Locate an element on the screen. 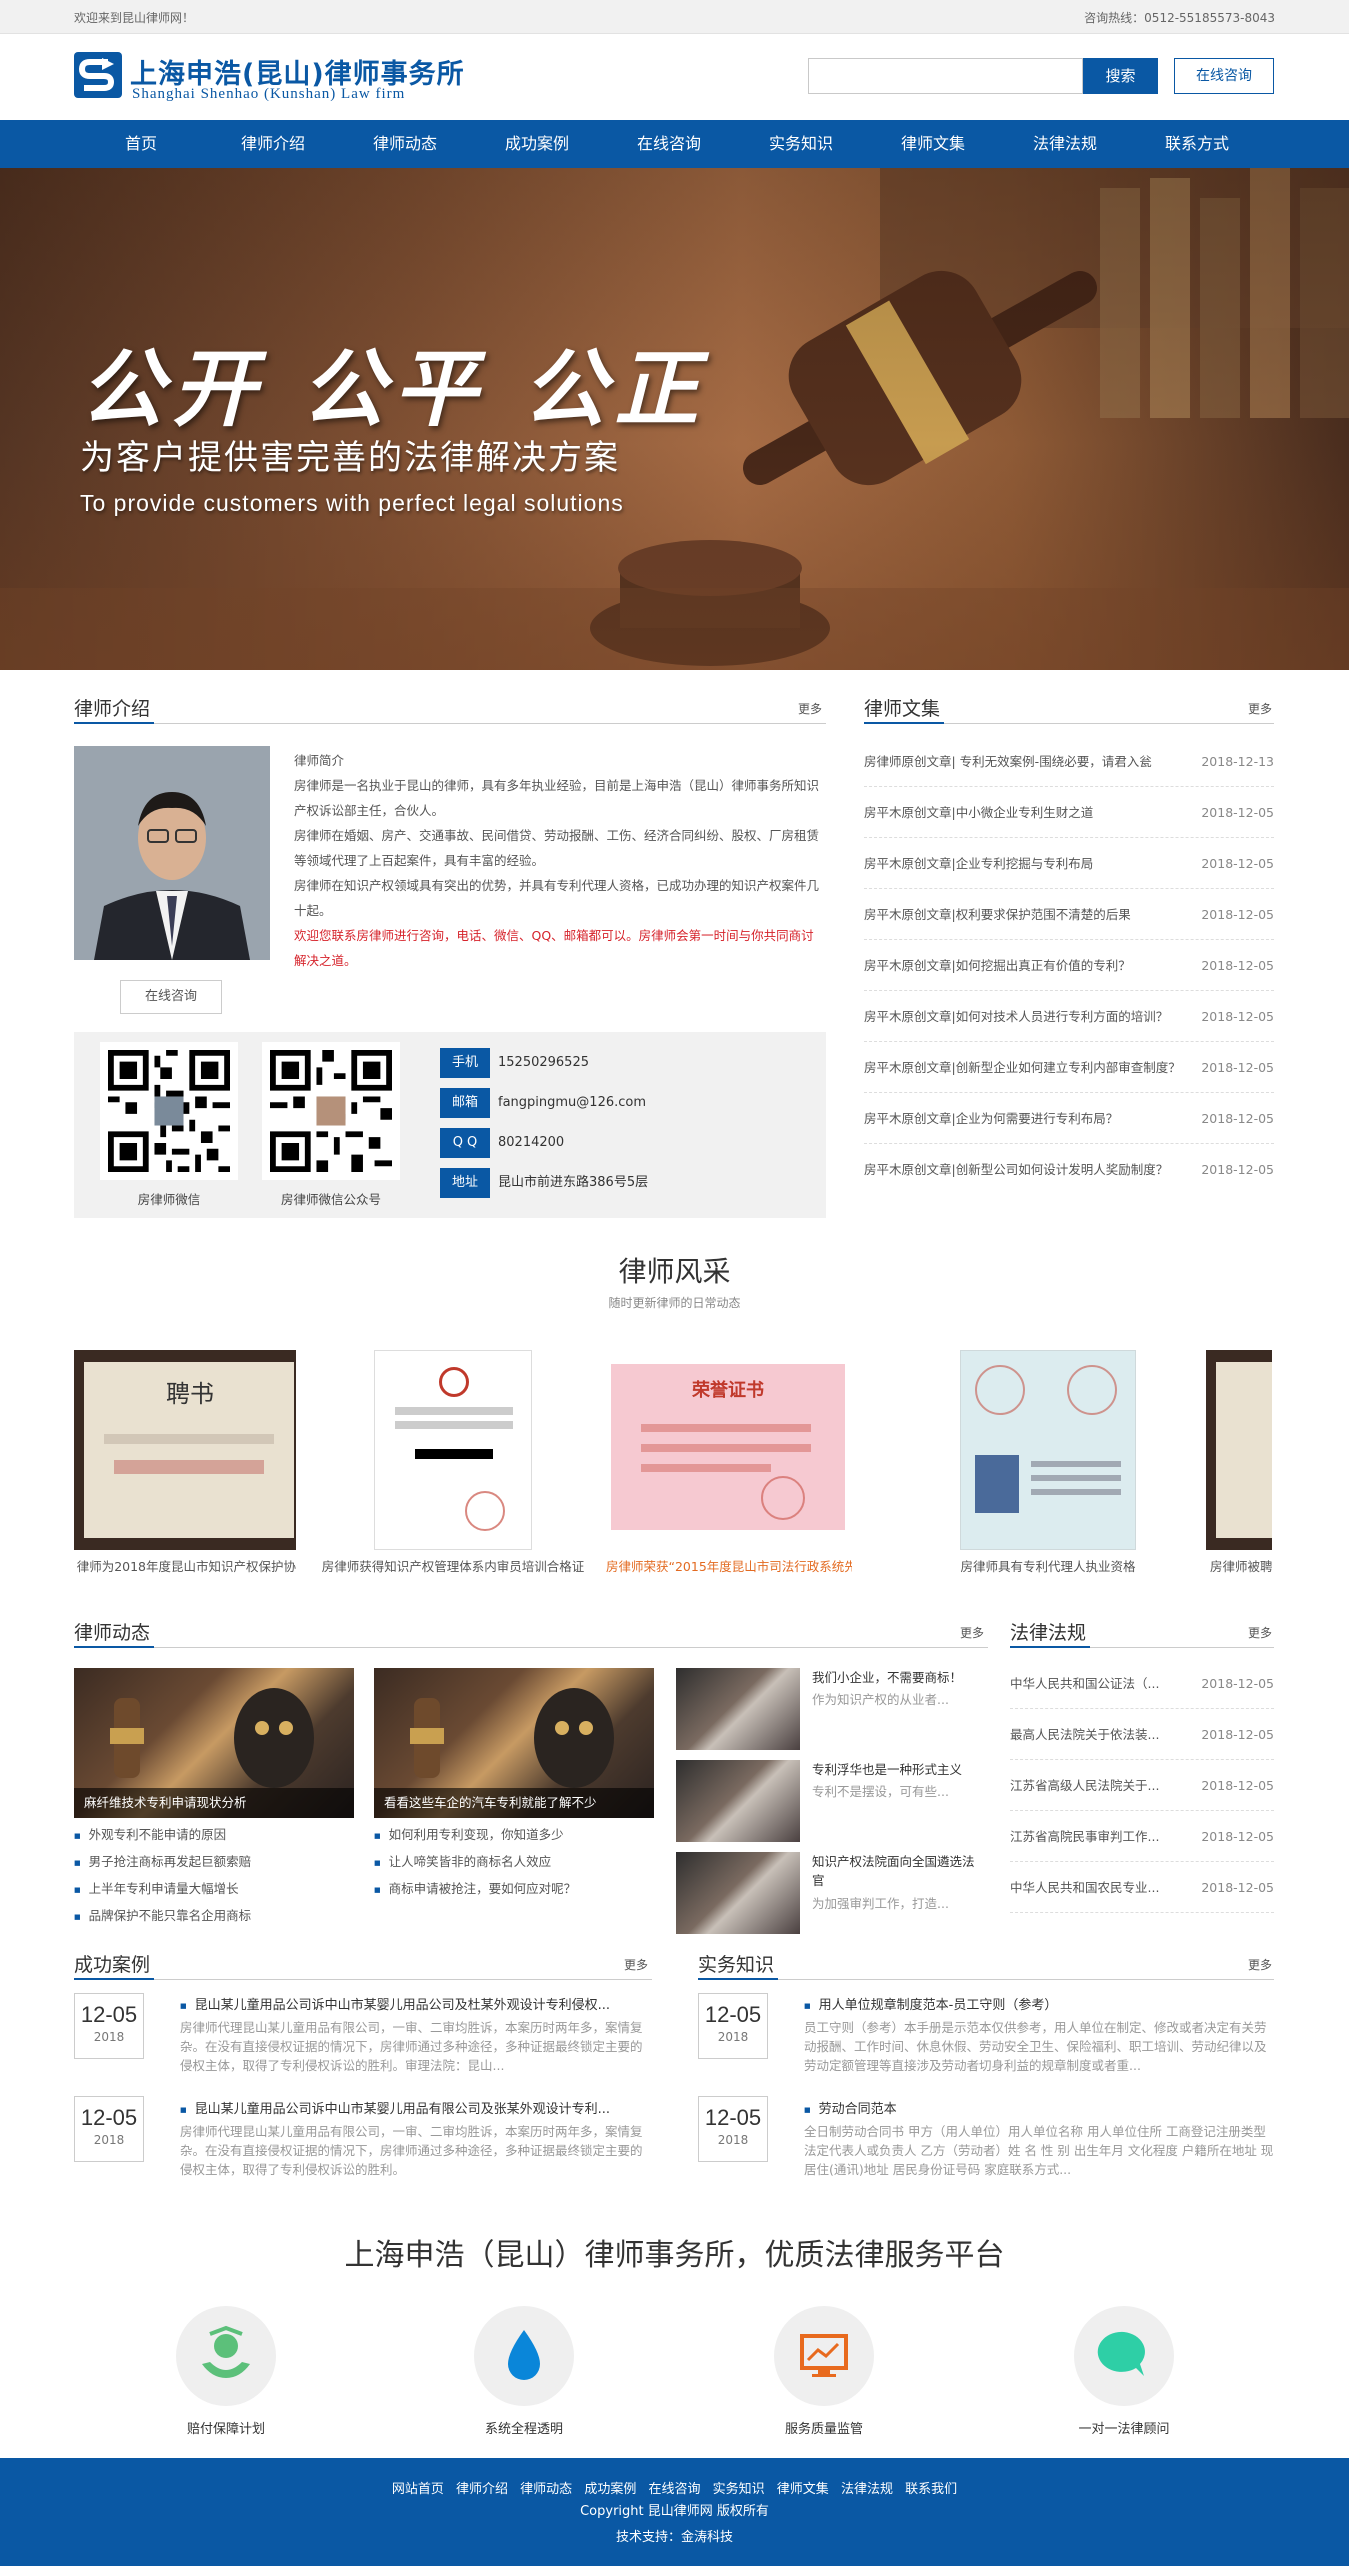  article-item: 房律师原创文章| 专利无效案例-围绕必要，请君入瓮 2018-12-13 is located at coordinates (1069, 761).